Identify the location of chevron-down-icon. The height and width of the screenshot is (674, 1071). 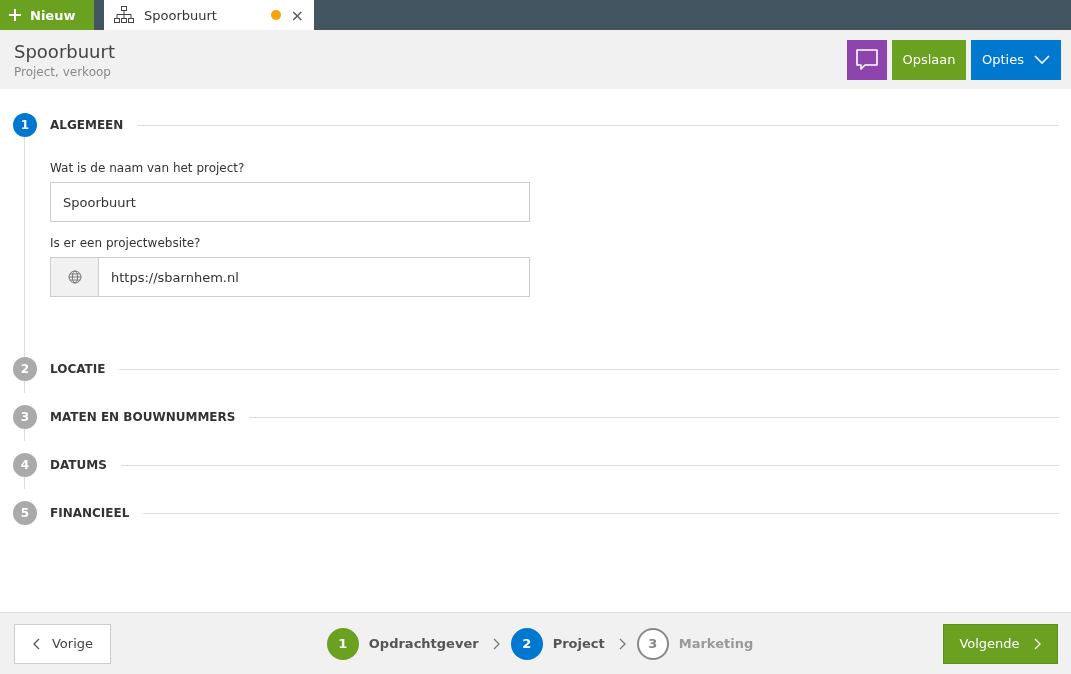
(1042, 59).